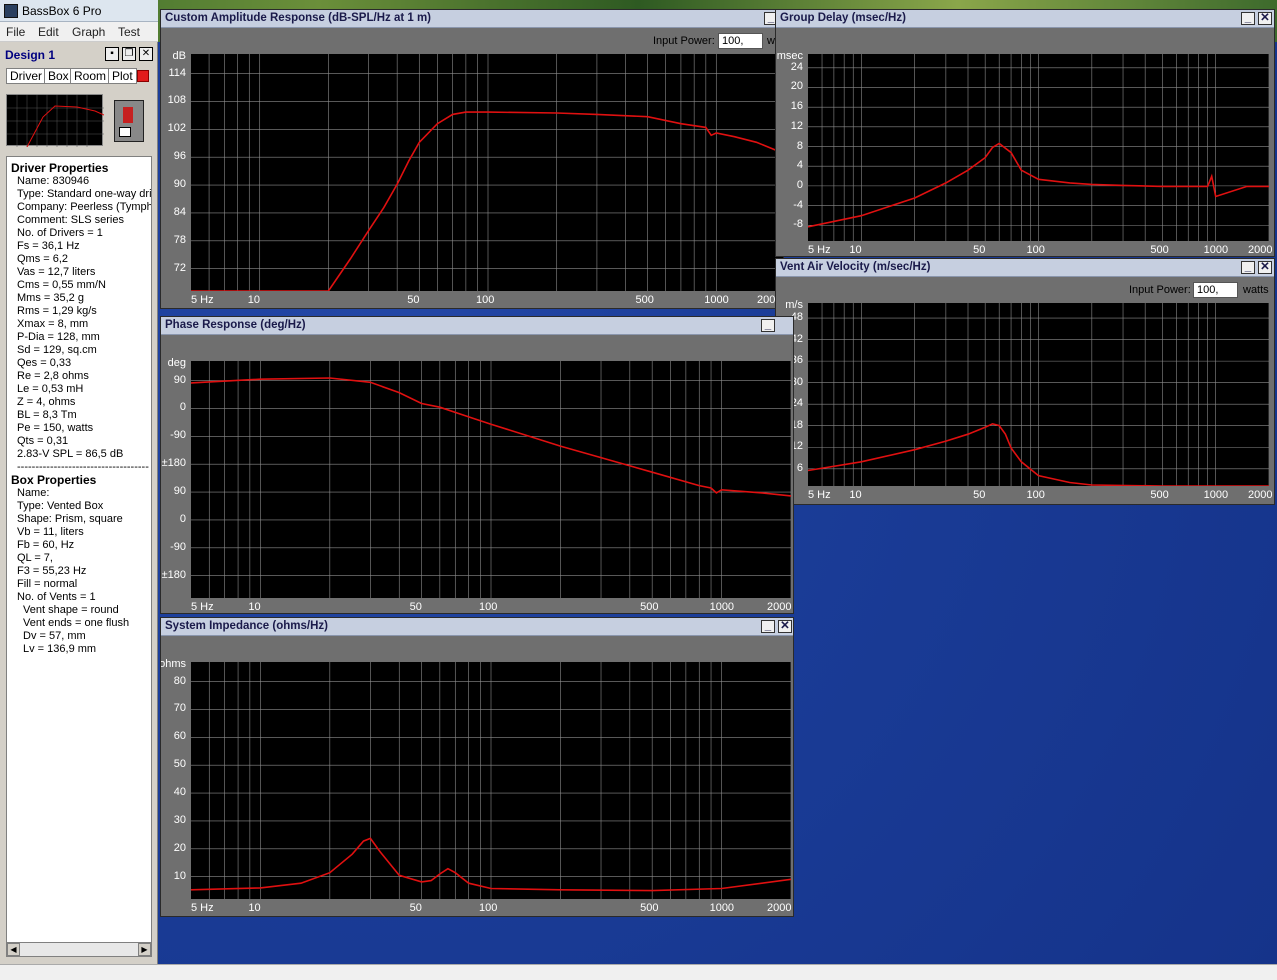  I want to click on y-tick-label: 70, so click(179, 708).